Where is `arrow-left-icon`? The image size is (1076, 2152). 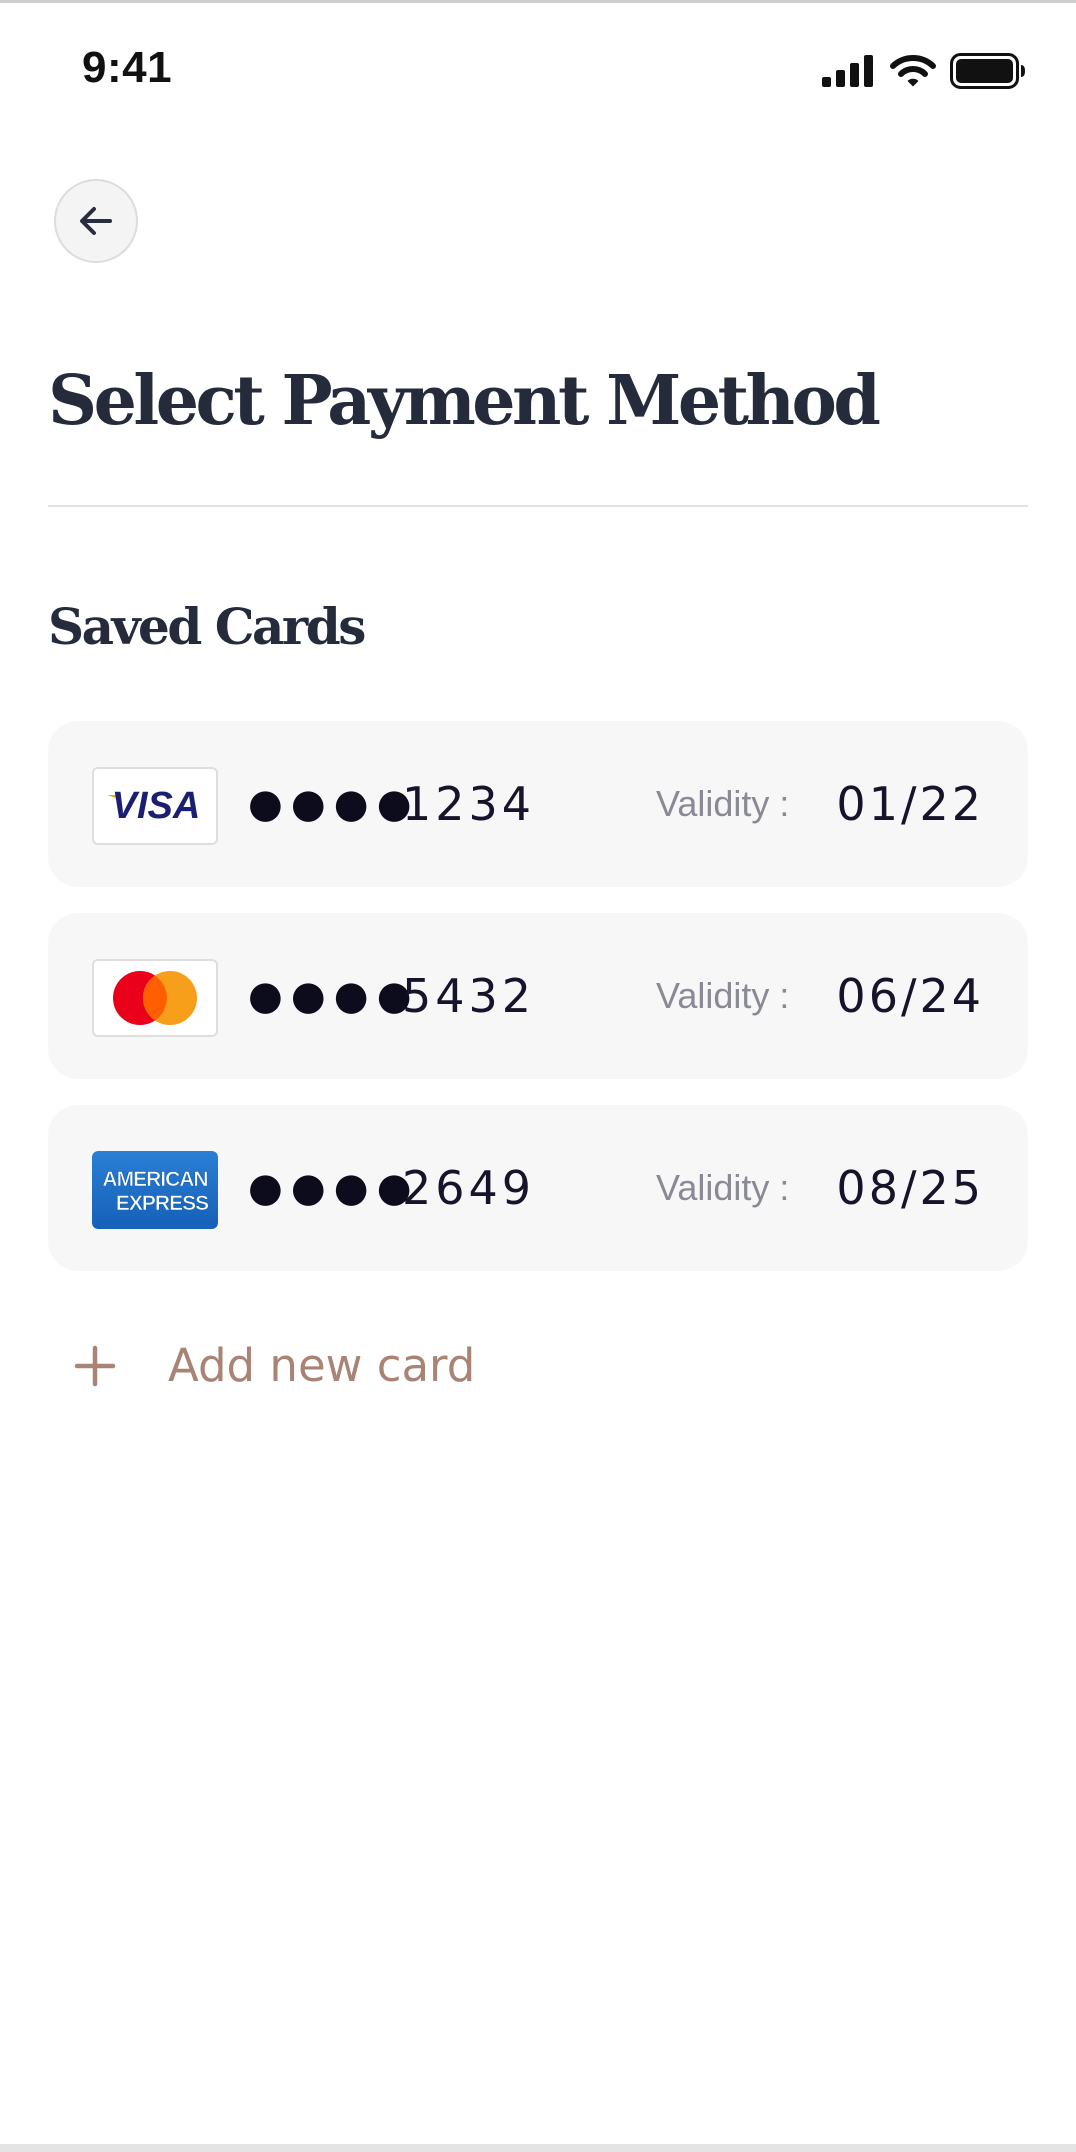
arrow-left-icon is located at coordinates (96, 221).